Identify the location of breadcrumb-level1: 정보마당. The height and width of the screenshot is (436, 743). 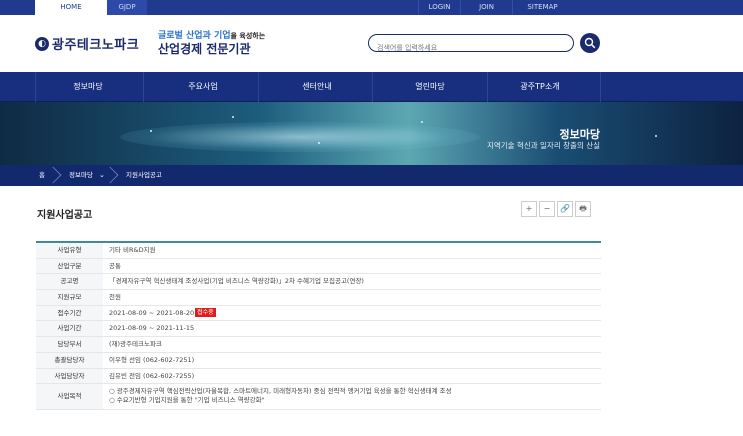
(81, 175).